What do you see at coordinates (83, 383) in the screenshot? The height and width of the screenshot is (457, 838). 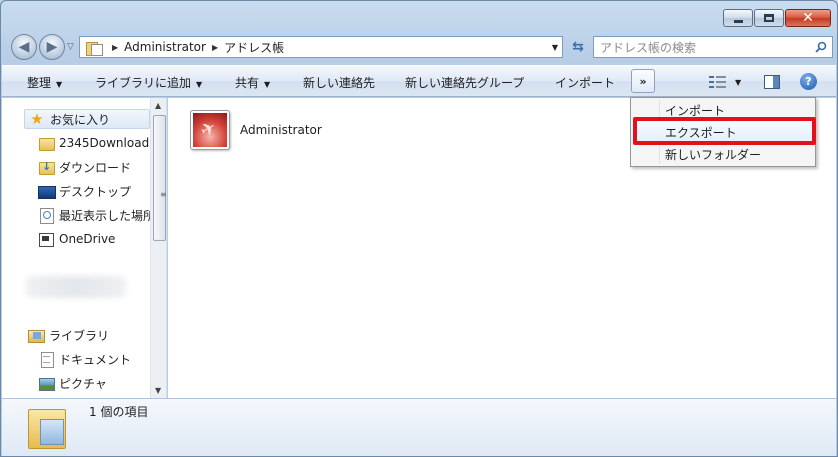 I see `sidebar-item-label: ピクチャ` at bounding box center [83, 383].